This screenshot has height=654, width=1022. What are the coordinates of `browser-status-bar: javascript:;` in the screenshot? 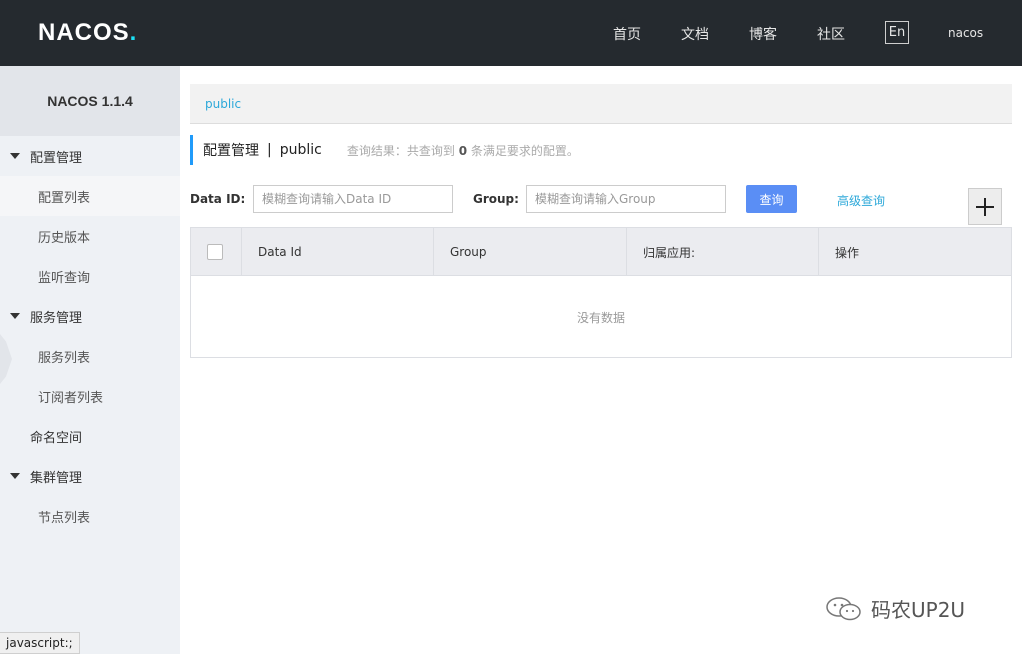 It's located at (40, 643).